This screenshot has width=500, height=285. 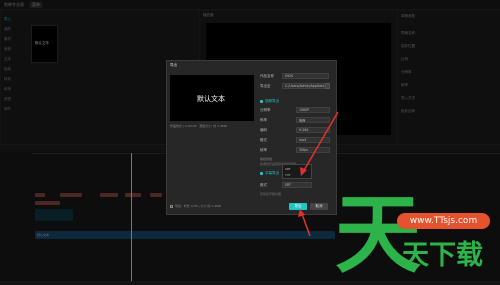 I want to click on annotation-arrows, so click(x=318, y=174).